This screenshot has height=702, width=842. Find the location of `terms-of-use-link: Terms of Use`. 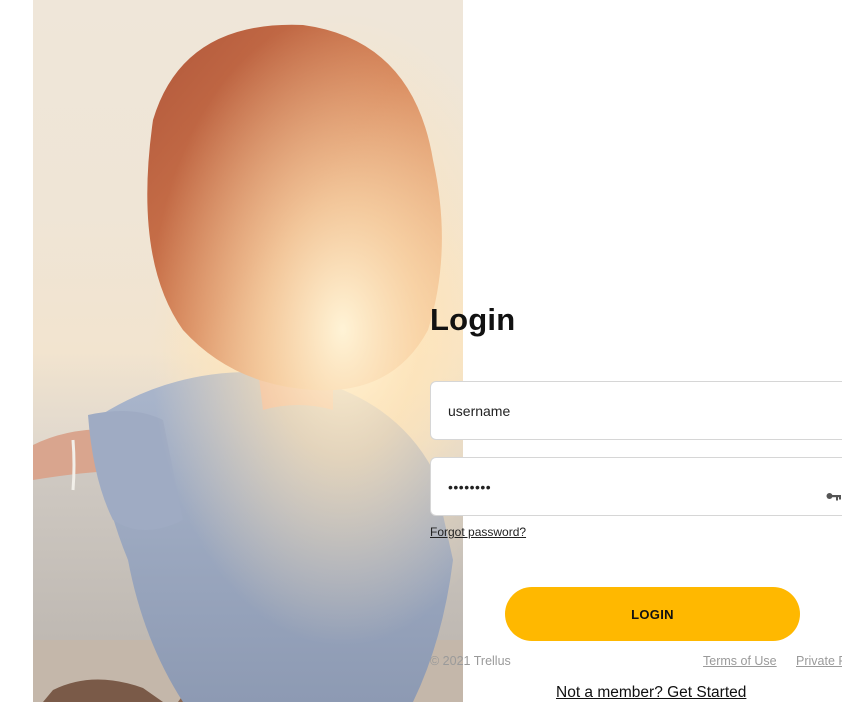

terms-of-use-link: Terms of Use is located at coordinates (740, 661).